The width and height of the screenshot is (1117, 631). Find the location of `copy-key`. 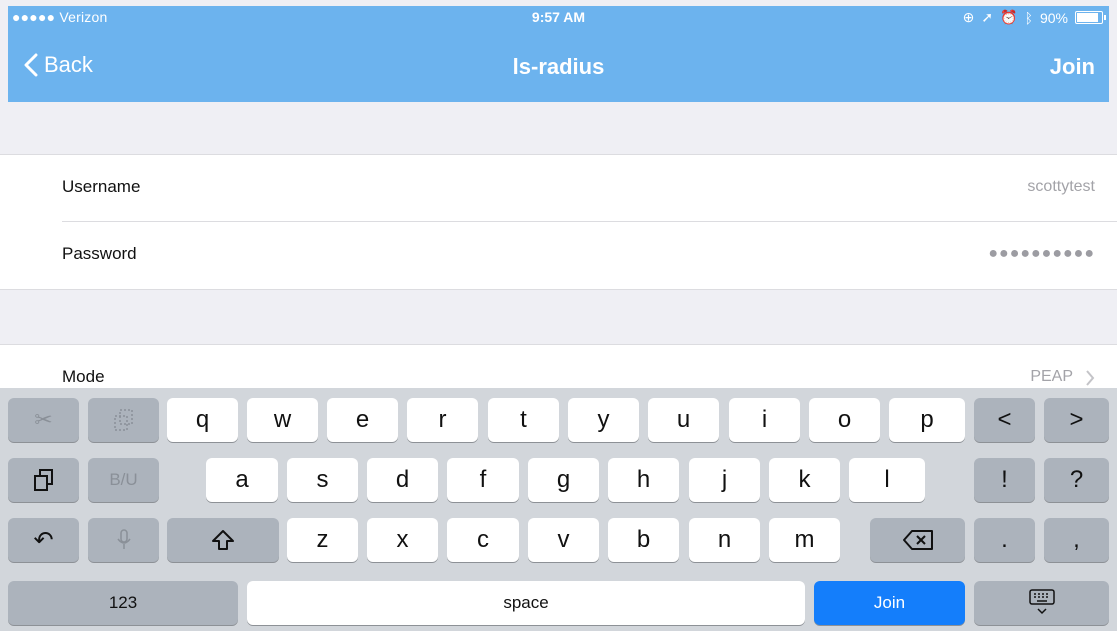

copy-key is located at coordinates (123, 420).